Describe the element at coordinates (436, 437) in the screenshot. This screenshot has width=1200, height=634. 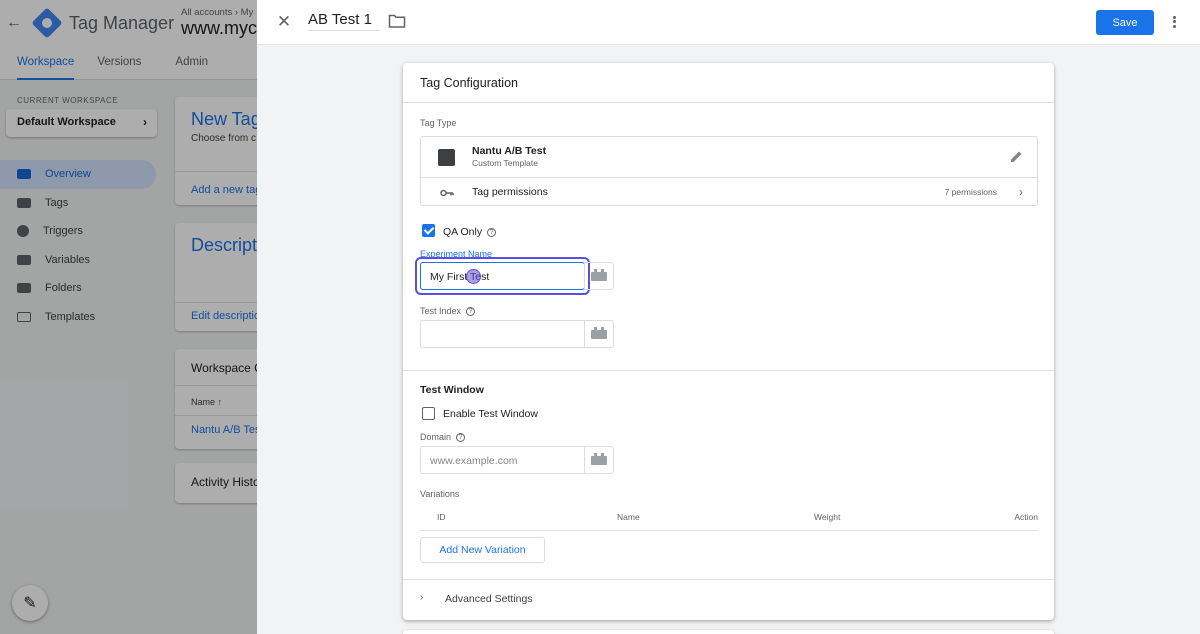
I see `domain-label: Domain` at that location.